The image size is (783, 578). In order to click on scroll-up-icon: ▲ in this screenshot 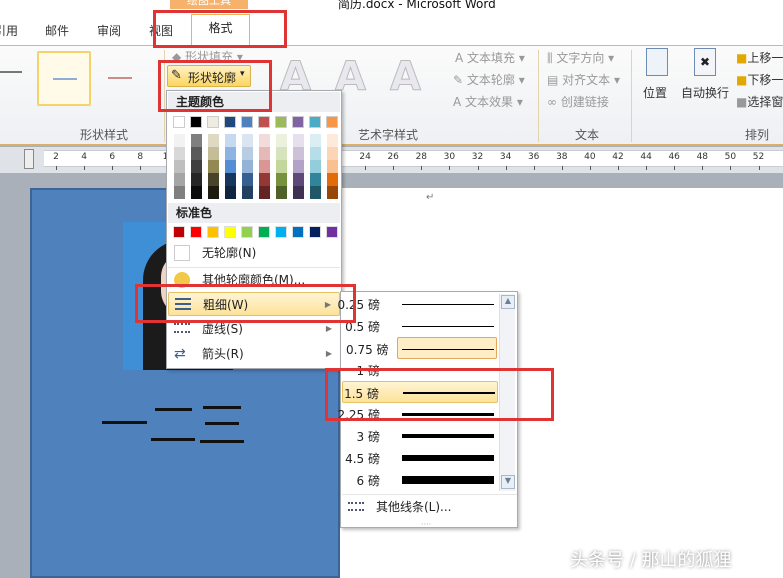, I will do `click(508, 302)`.